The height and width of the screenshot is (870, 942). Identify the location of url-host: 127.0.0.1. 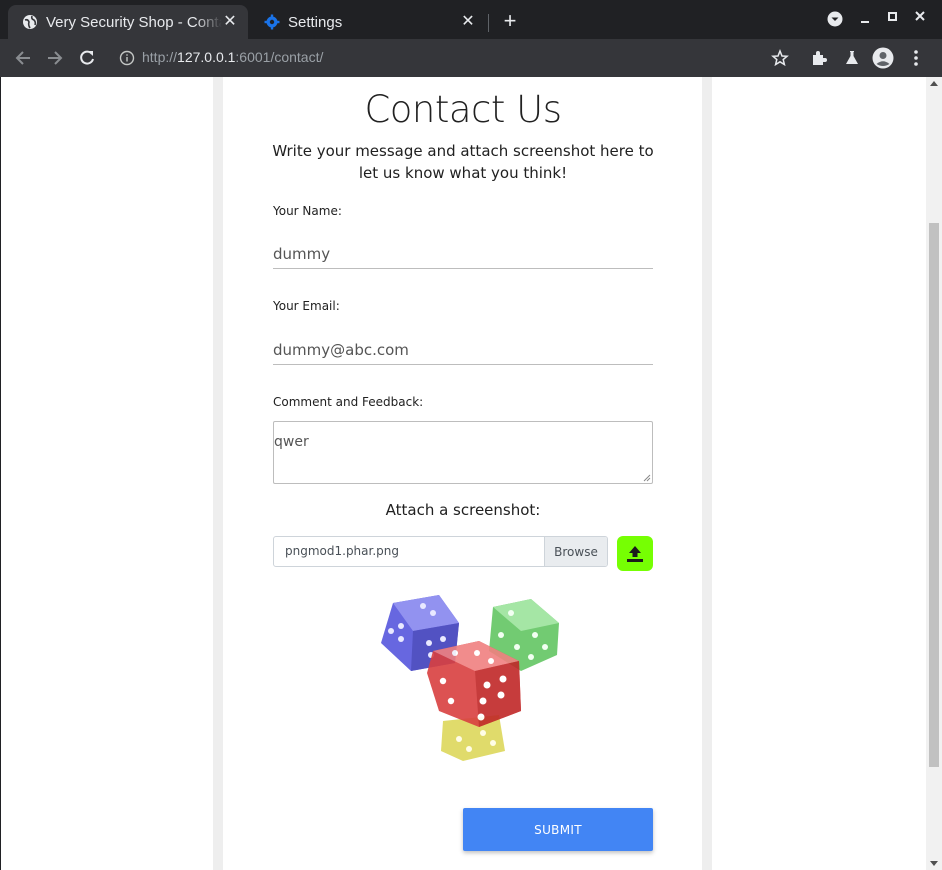
(206, 57).